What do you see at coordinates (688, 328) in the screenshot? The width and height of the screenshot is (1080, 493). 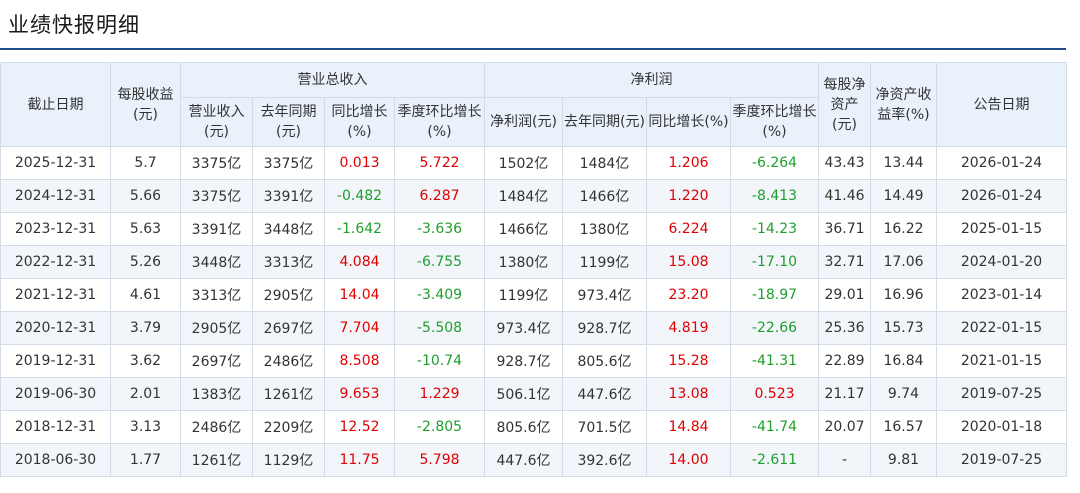 I see `cell-net-profit-yoy: 4.819` at bounding box center [688, 328].